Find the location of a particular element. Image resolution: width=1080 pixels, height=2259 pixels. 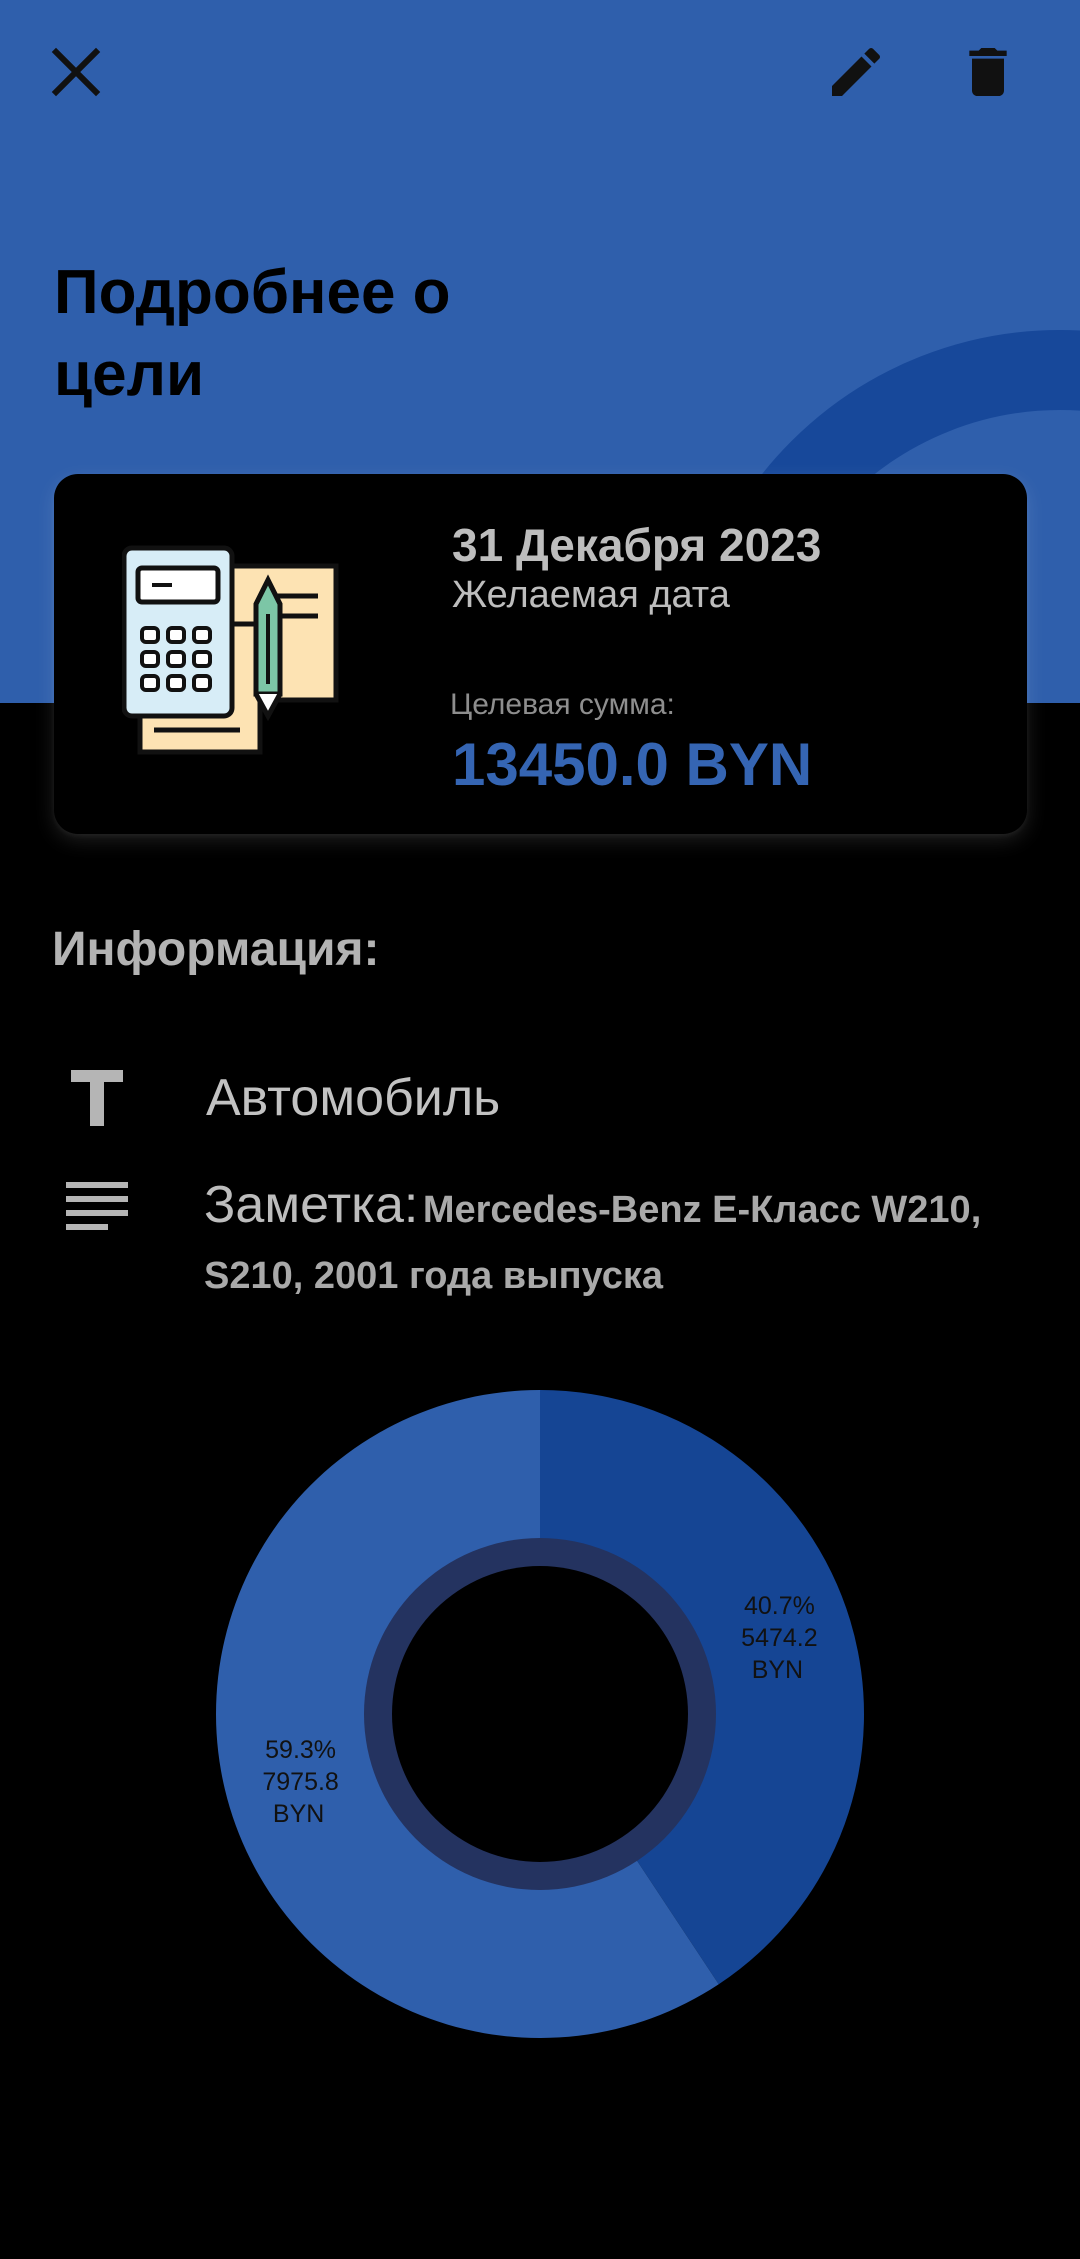

calculator-document-icon is located at coordinates (231, 650).